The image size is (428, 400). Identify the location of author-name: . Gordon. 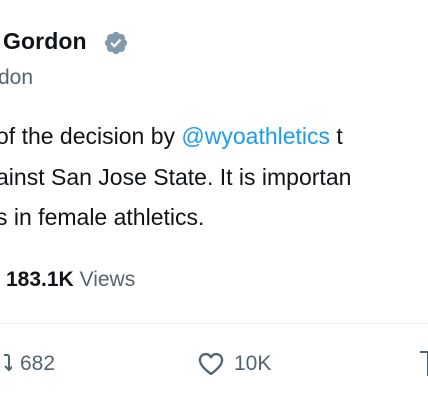
(43, 41).